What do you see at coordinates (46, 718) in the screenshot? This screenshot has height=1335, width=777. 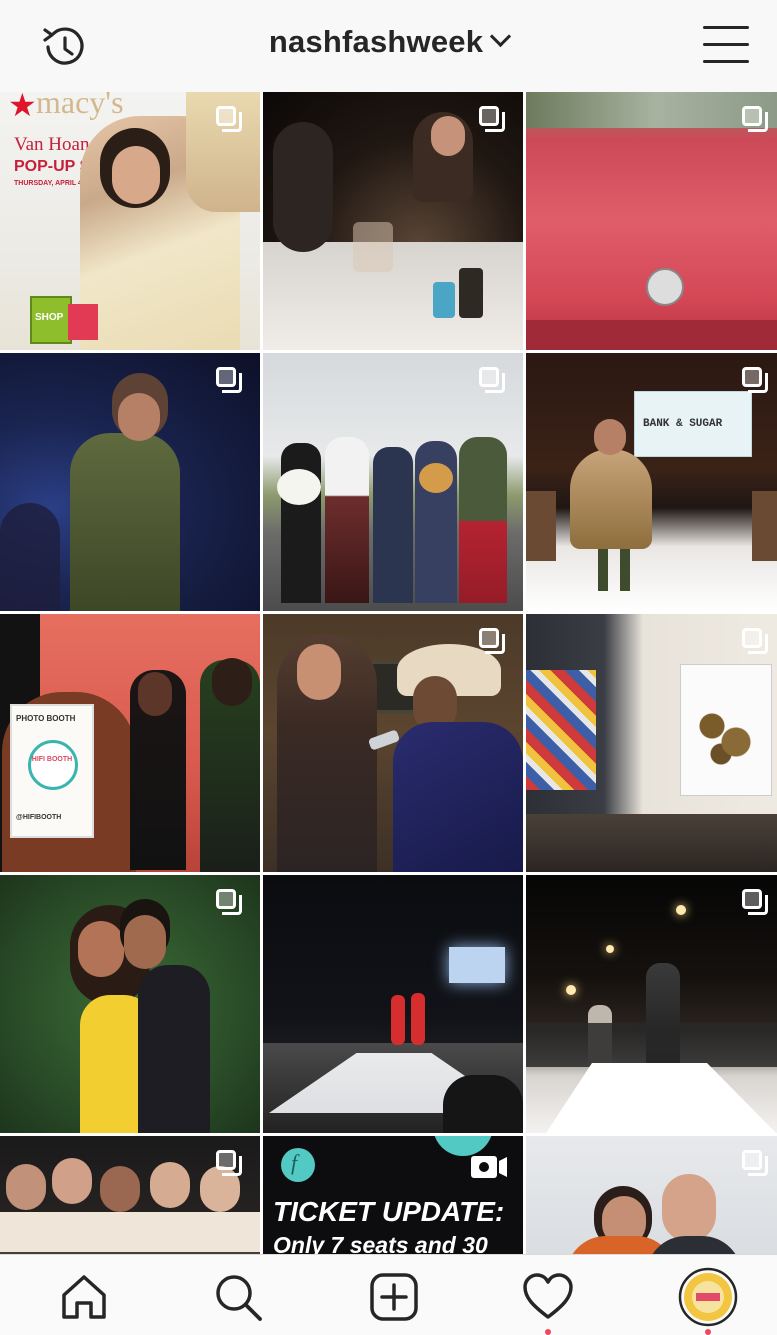 I see `booth-title: PHOTO BOOTH` at bounding box center [46, 718].